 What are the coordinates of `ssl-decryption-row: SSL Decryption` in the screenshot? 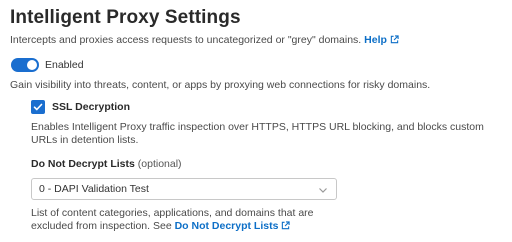 It's located at (80, 107).